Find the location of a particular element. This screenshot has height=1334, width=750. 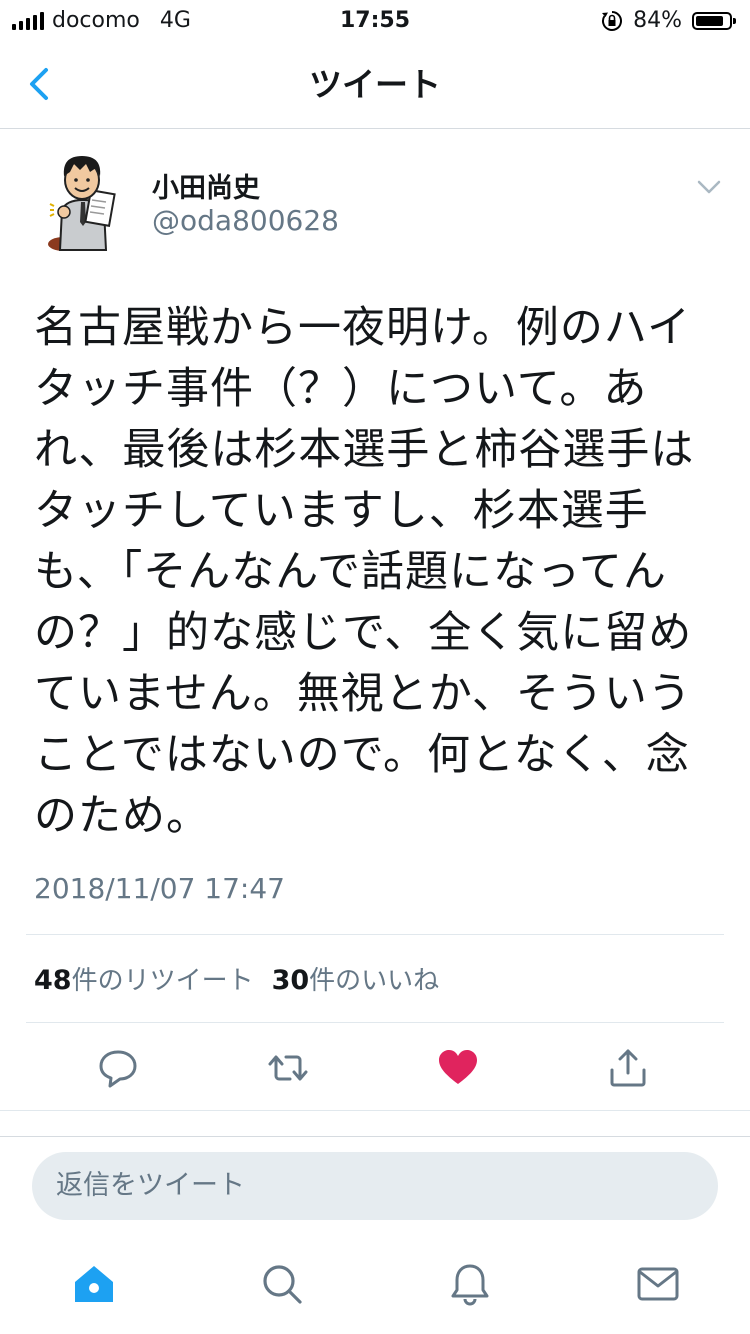

notifications-icon is located at coordinates (470, 1284).